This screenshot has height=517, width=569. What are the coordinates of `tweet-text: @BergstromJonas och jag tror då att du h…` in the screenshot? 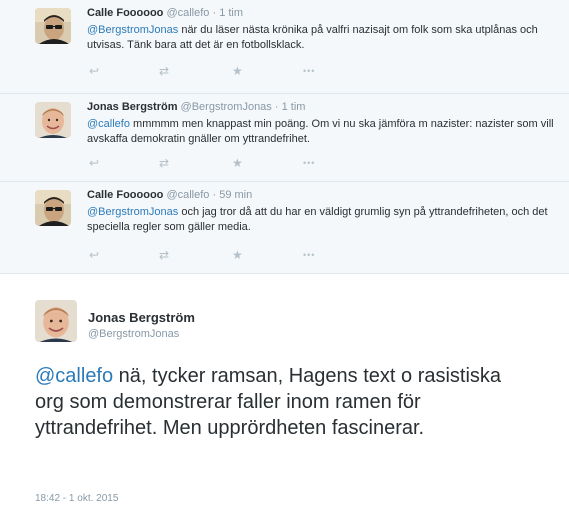 It's located at (322, 220).